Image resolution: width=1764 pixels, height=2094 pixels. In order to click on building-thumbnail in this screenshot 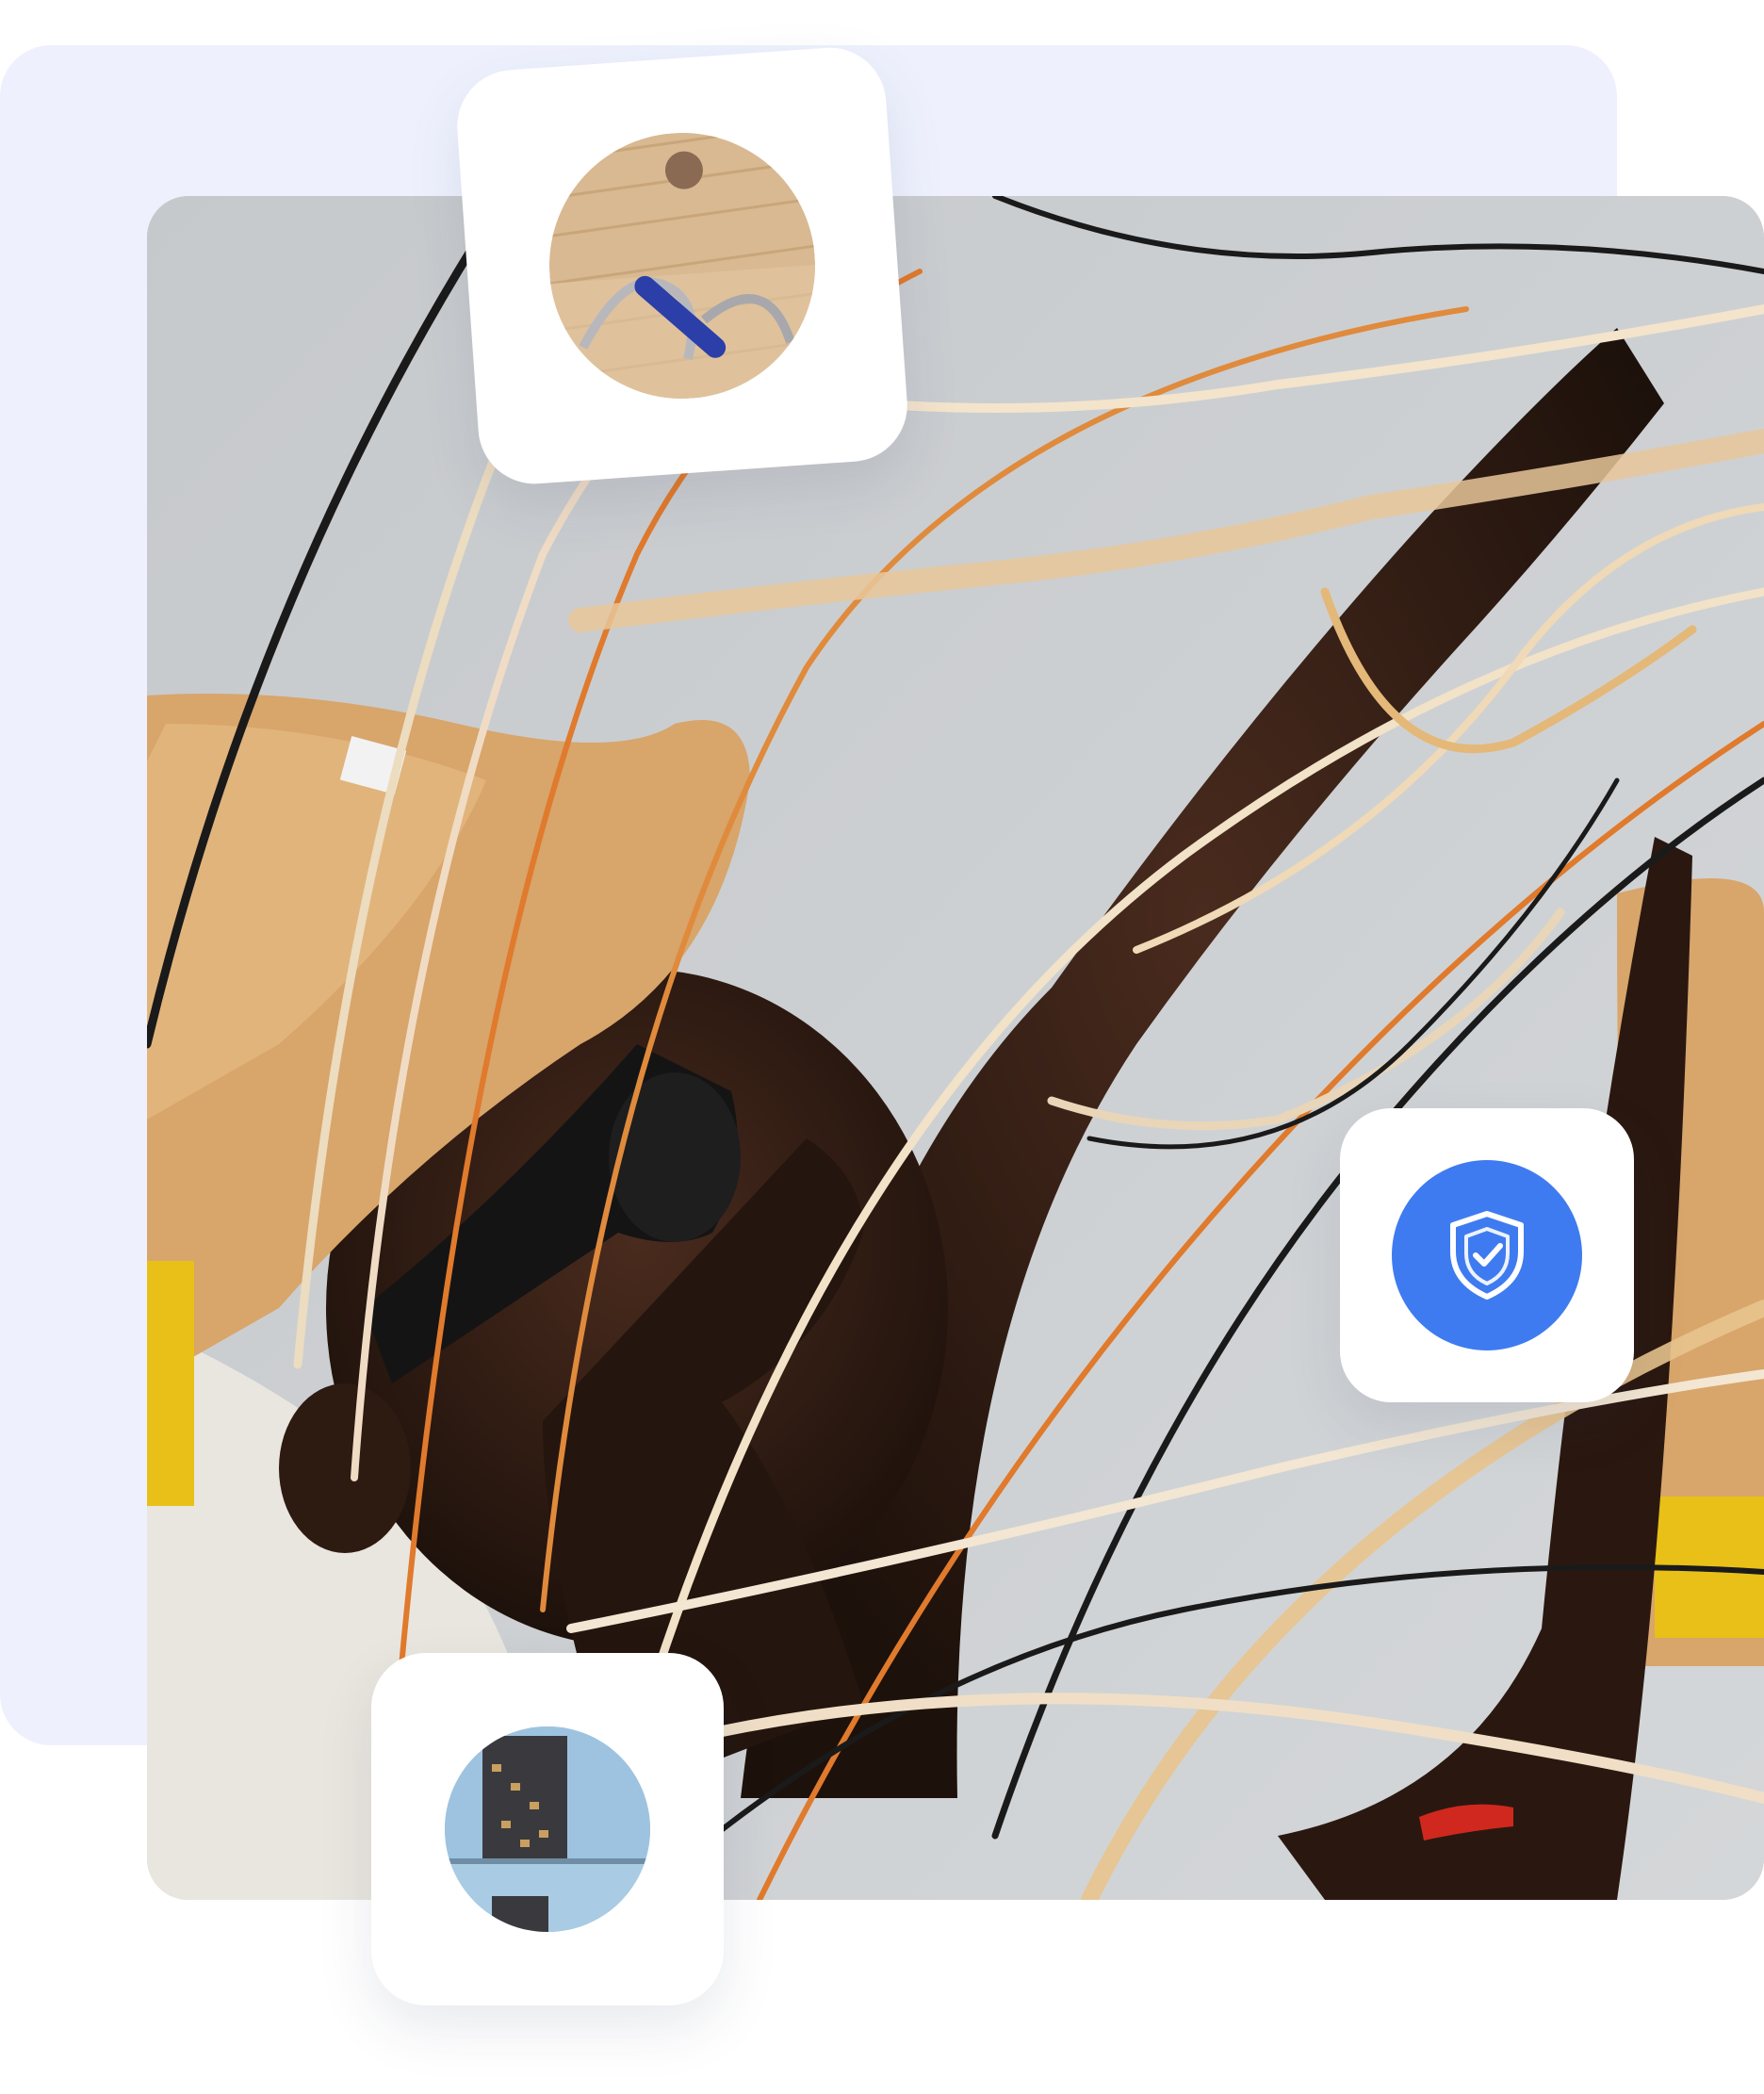, I will do `click(547, 1829)`.